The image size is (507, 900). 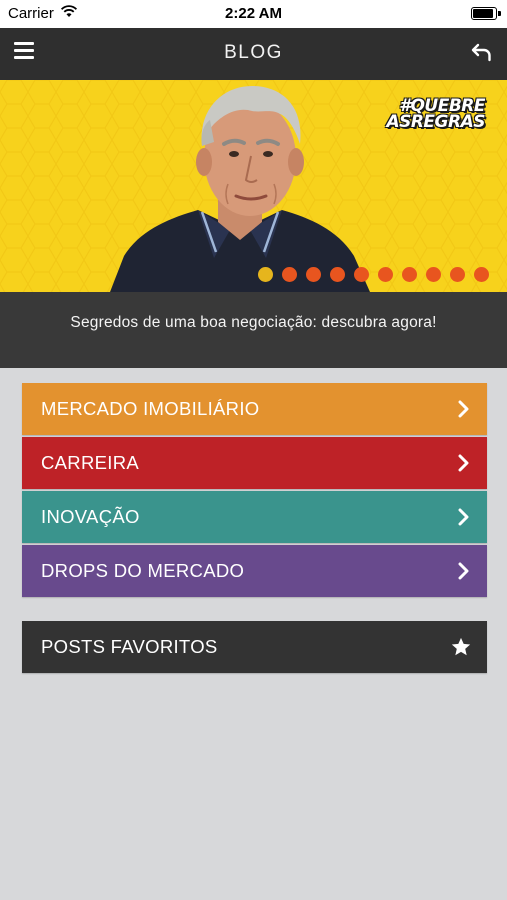 What do you see at coordinates (90, 516) in the screenshot?
I see `category-label: INOVAÇÃO` at bounding box center [90, 516].